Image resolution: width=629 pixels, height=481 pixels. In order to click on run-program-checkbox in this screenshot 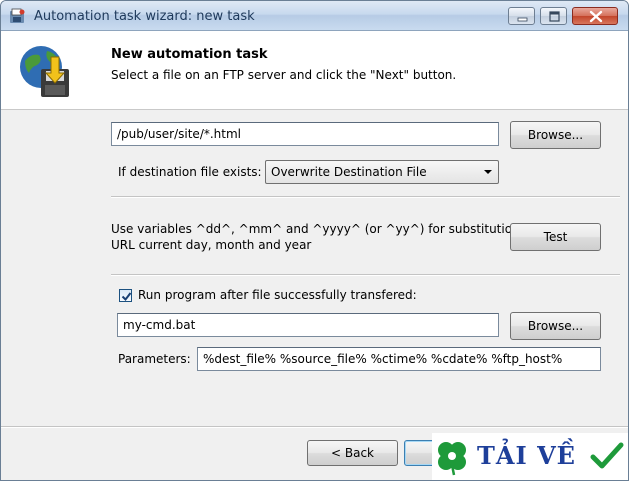, I will do `click(125, 295)`.